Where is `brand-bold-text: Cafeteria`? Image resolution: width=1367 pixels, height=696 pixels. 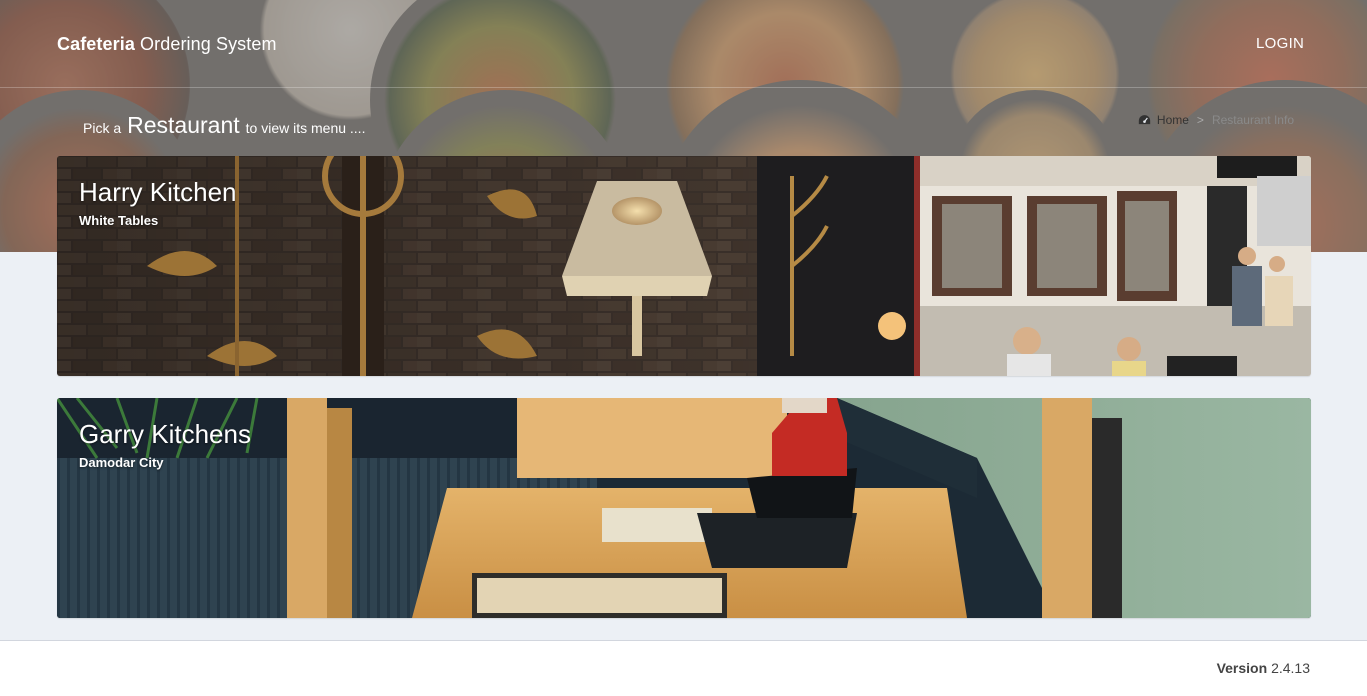
brand-bold-text: Cafeteria is located at coordinates (96, 44).